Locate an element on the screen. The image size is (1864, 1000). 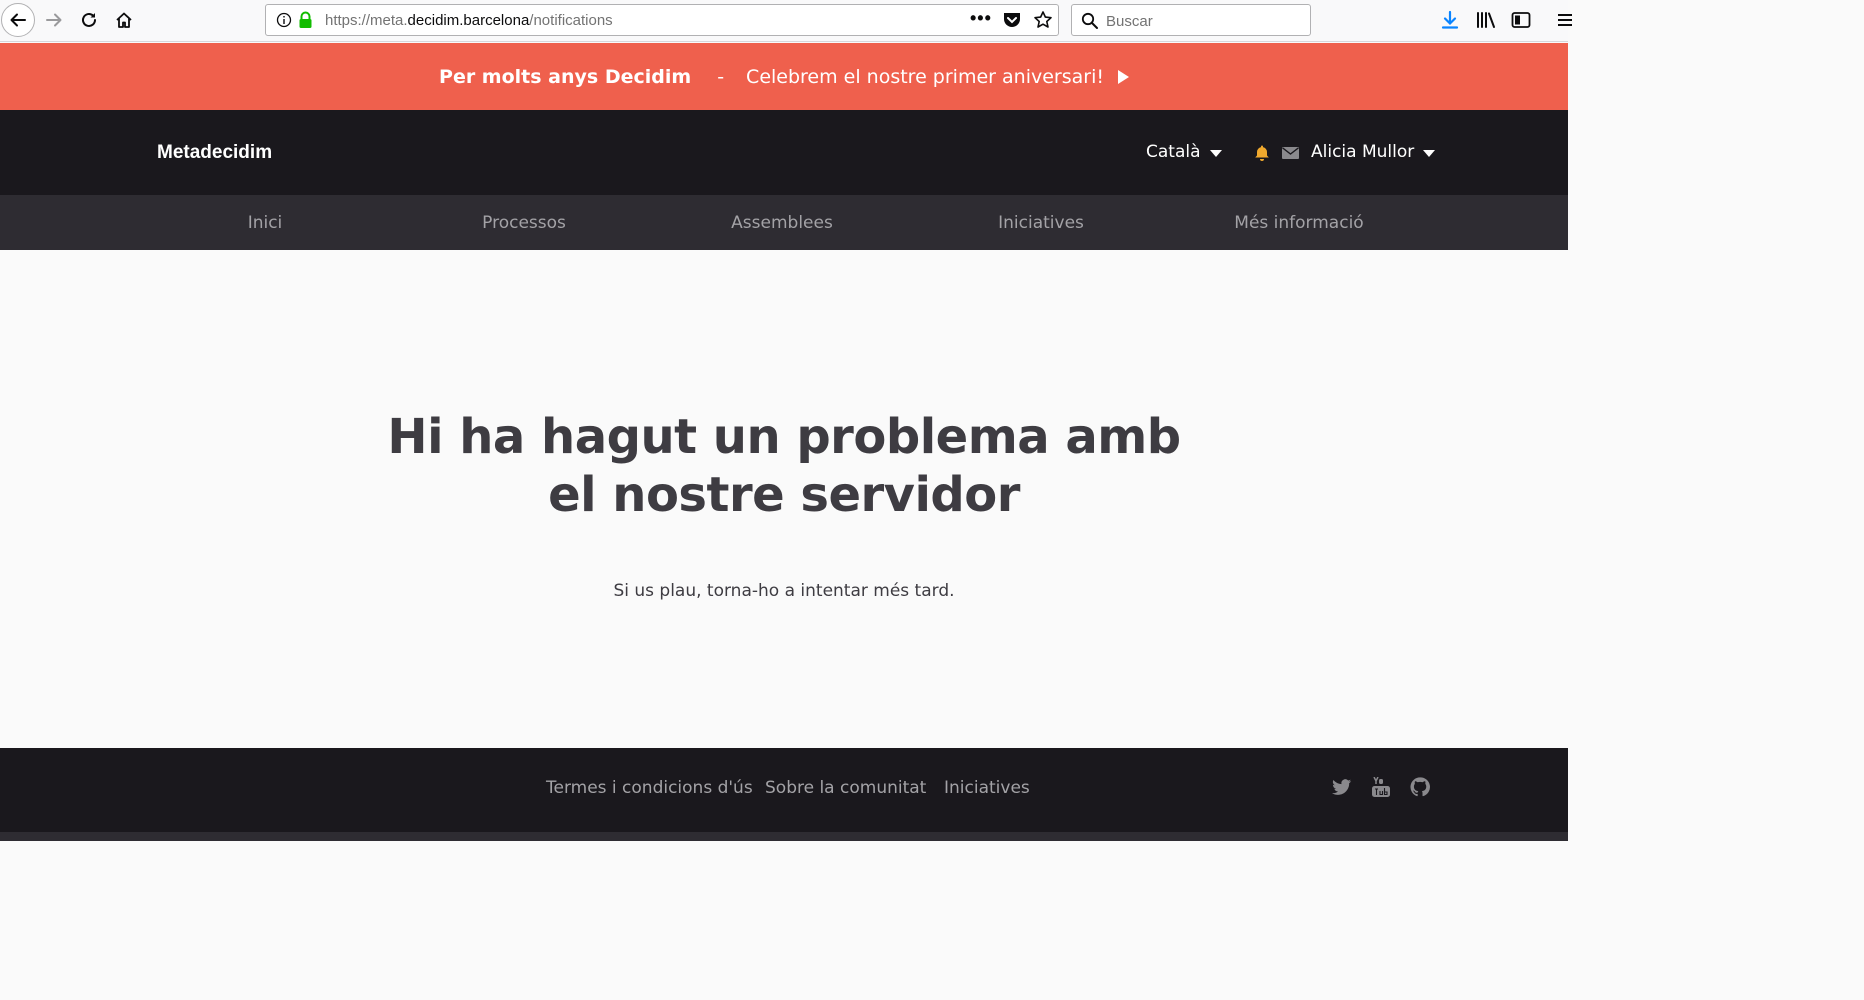
menu-button is located at coordinates (1564, 20).